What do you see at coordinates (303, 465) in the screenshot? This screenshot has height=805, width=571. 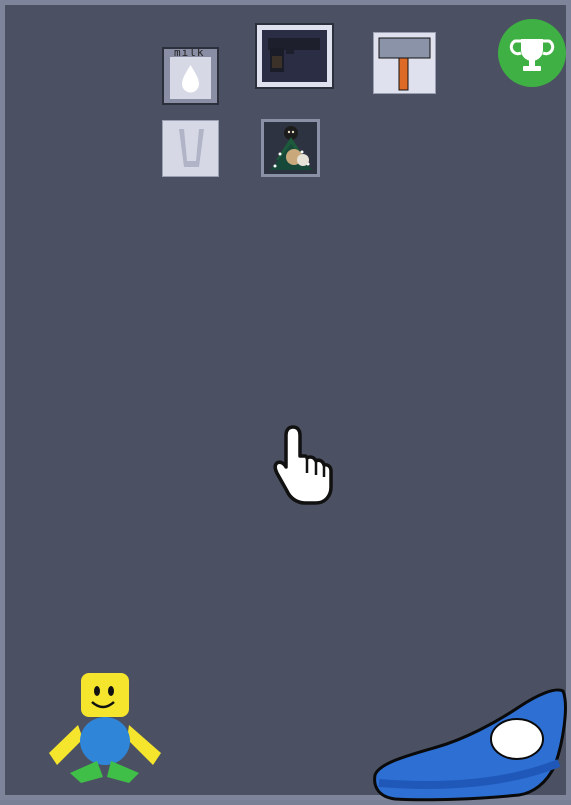 I see `pointer-hand-icon` at bounding box center [303, 465].